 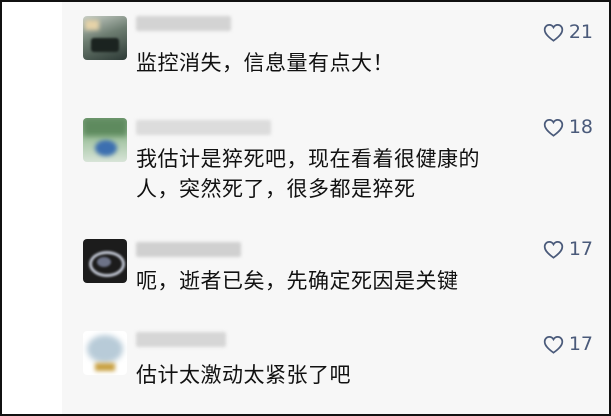 What do you see at coordinates (580, 127) in the screenshot?
I see `like-count: 18` at bounding box center [580, 127].